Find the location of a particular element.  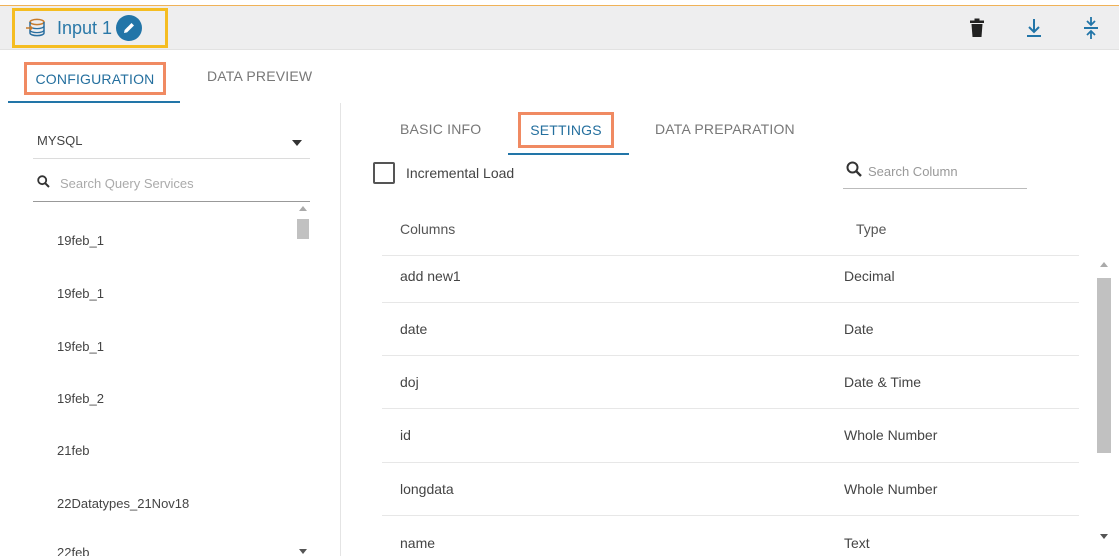

column-search is located at coordinates (935, 171).